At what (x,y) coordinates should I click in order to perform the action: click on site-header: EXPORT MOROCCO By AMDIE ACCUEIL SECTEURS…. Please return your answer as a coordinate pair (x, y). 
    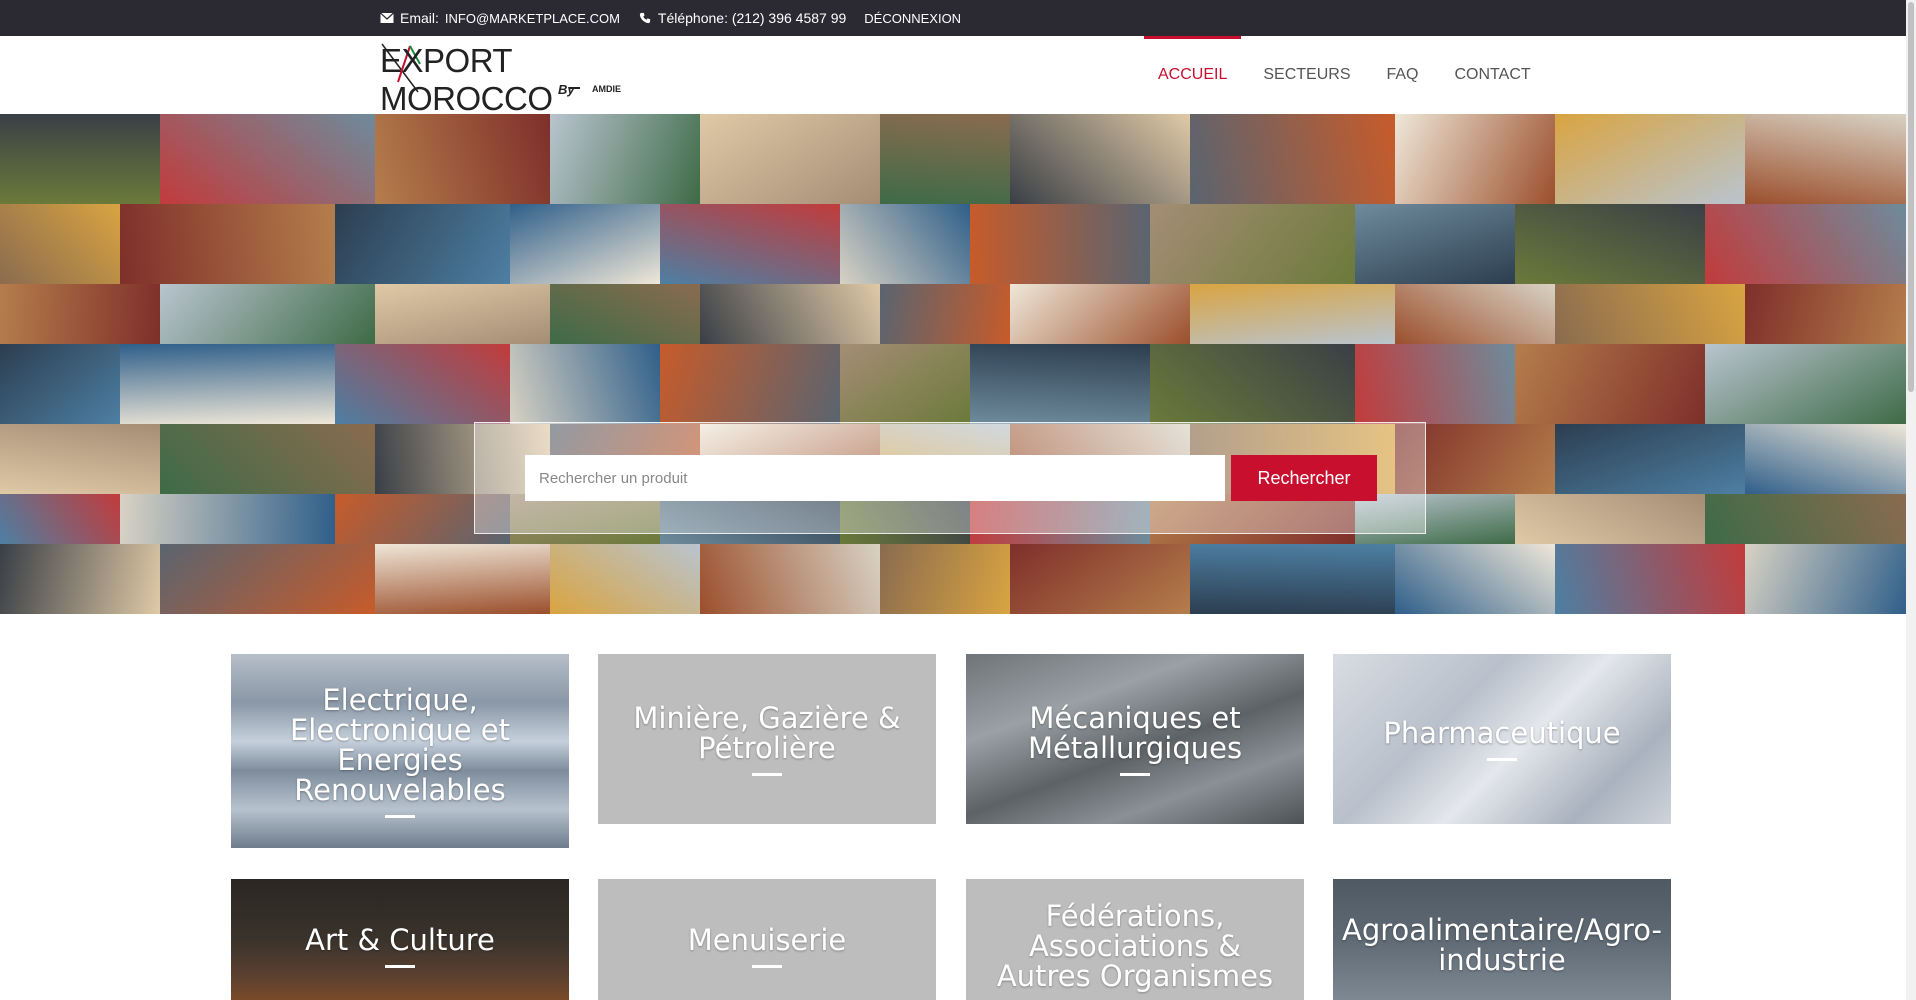
    Looking at the image, I should click on (953, 76).